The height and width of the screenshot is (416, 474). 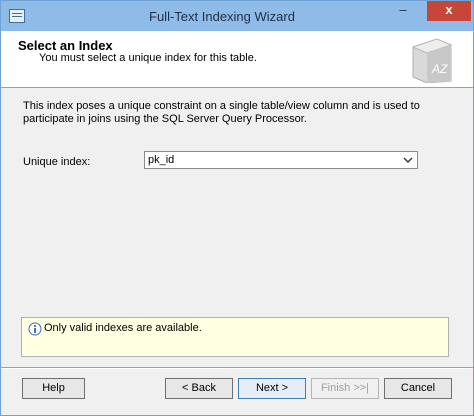 What do you see at coordinates (17, 16) in the screenshot?
I see `app-window-icon` at bounding box center [17, 16].